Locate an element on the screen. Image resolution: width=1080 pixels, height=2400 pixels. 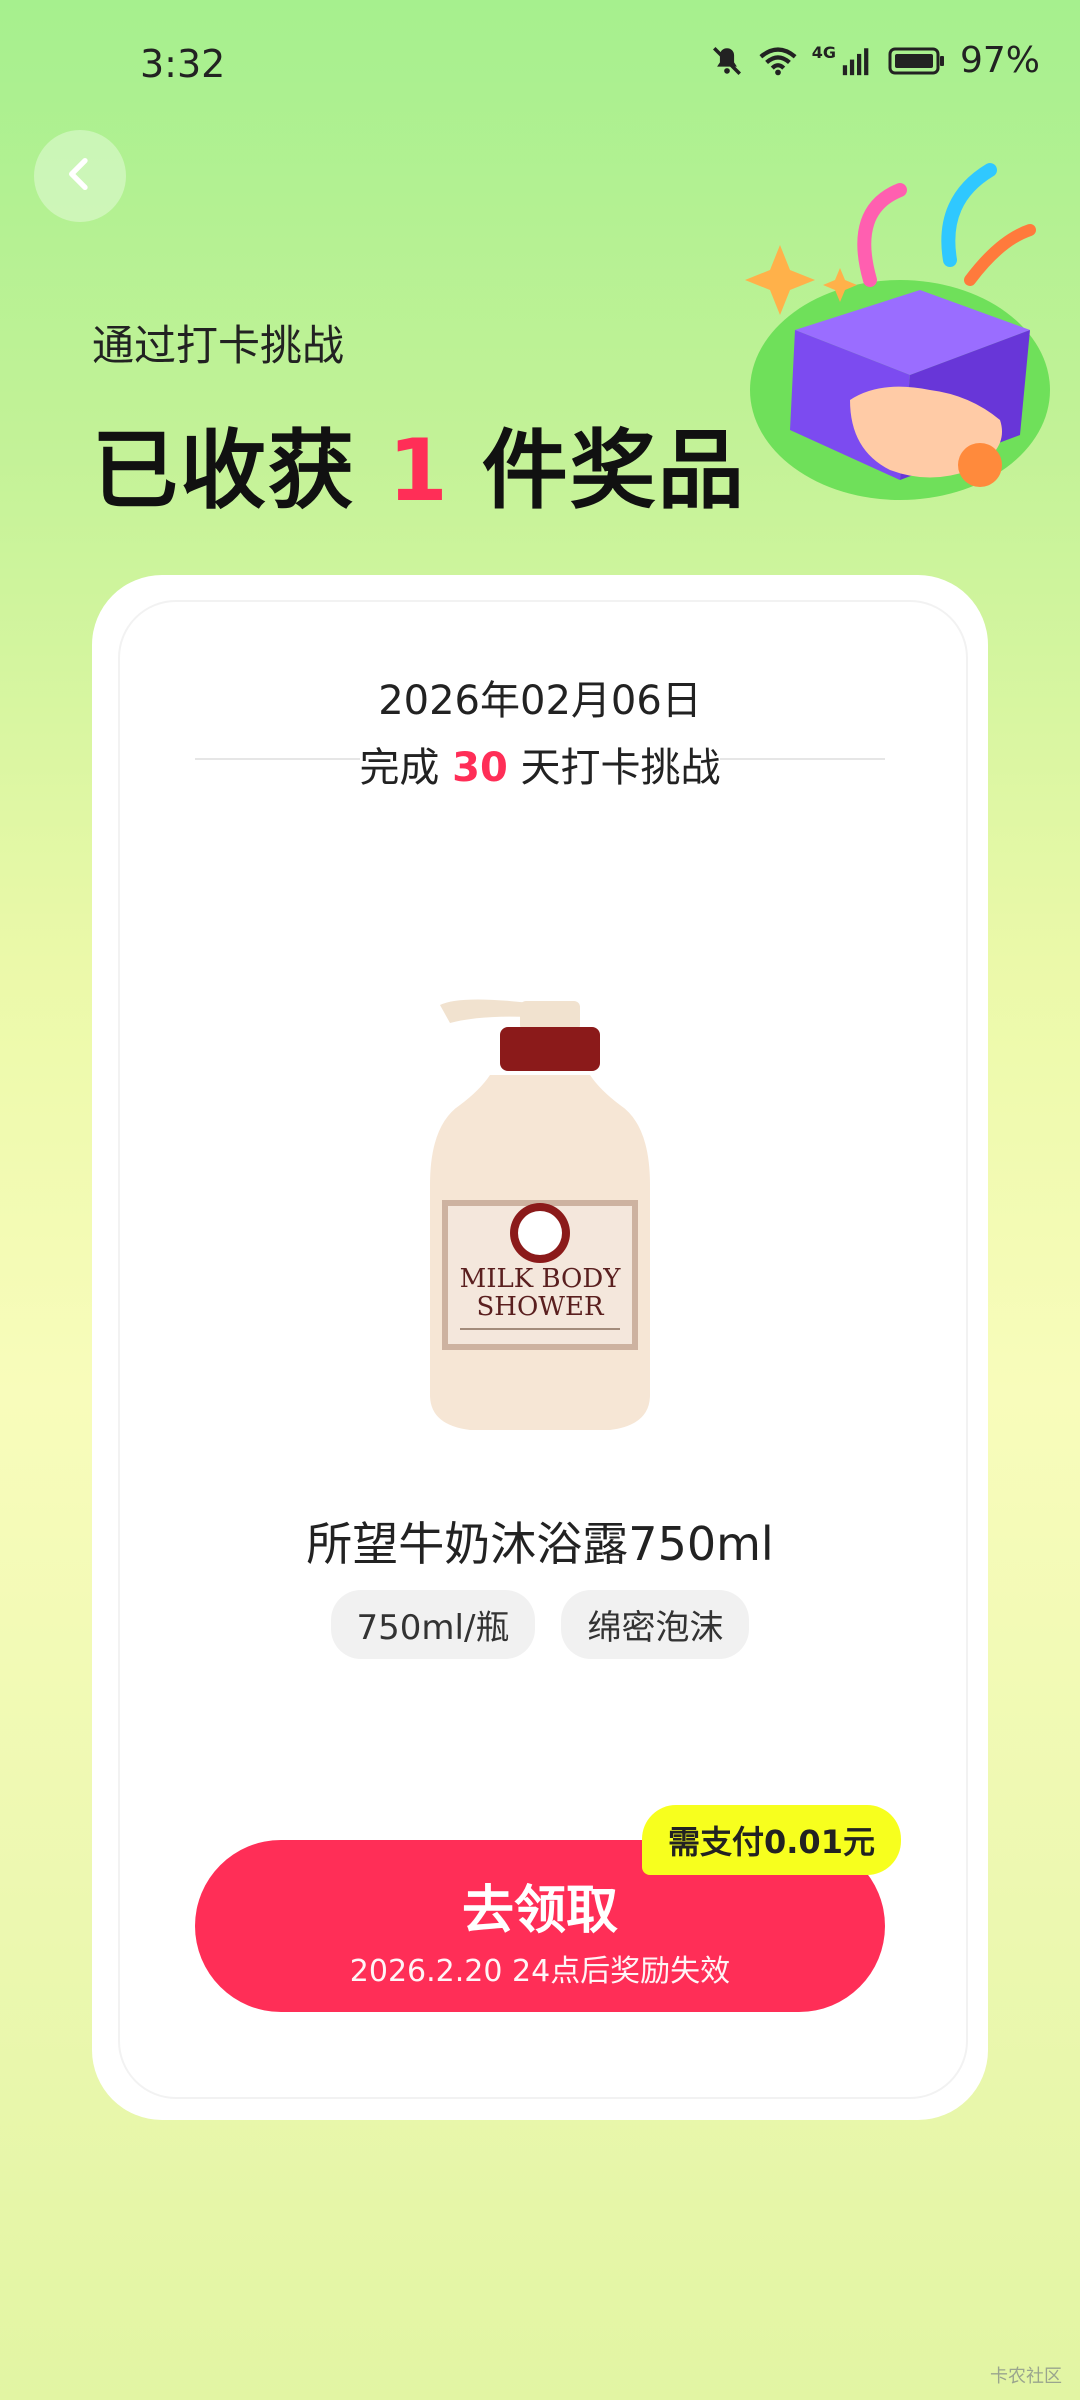
status-bar: 3:32 4G 97% is located at coordinates (540, 65).